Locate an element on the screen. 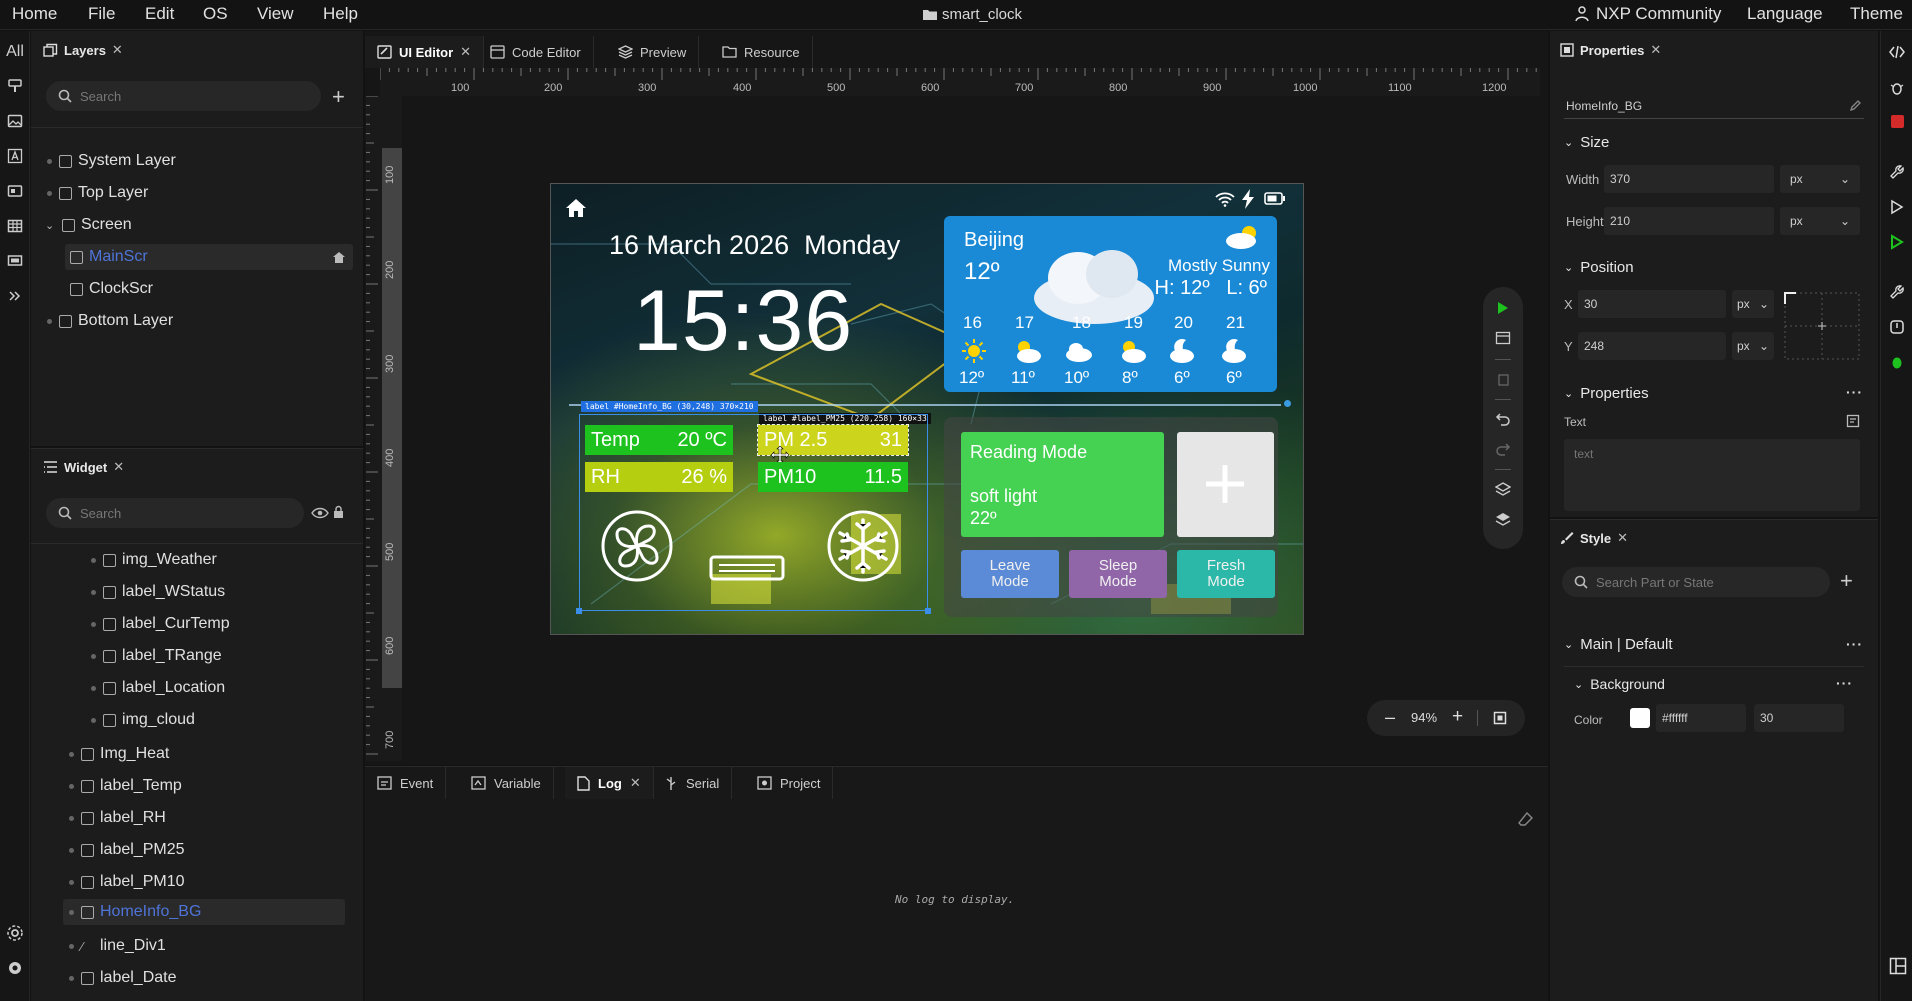 Image resolution: width=1912 pixels, height=1001 pixels. y-unit-select: px ⌄ is located at coordinates (1753, 346).